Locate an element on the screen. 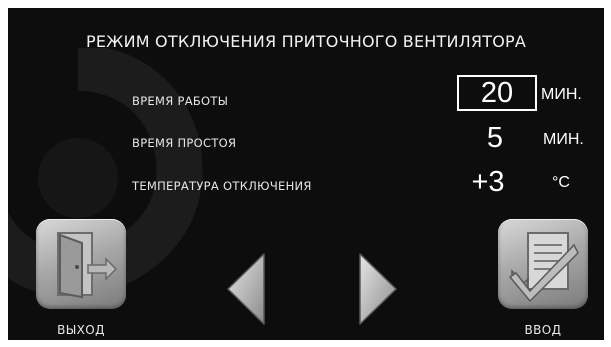 The width and height of the screenshot is (611, 347). enter-button-label: ВВОД is located at coordinates (543, 330).